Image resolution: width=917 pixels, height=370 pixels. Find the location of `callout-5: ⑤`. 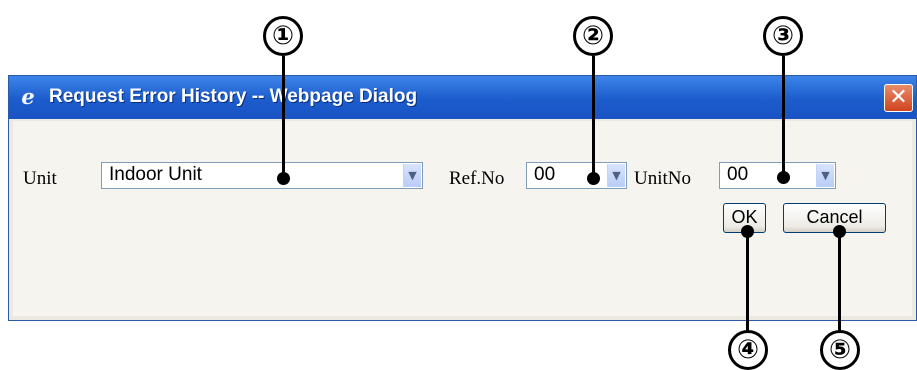

callout-5: ⑤ is located at coordinates (840, 350).